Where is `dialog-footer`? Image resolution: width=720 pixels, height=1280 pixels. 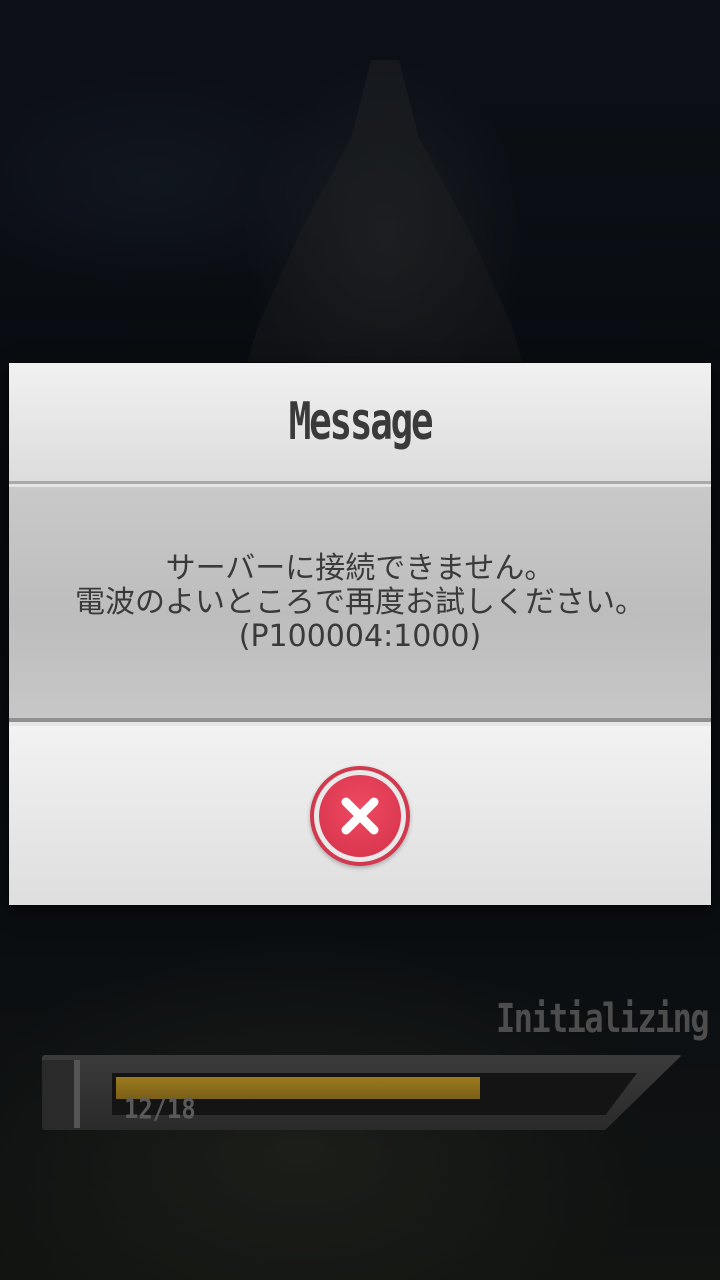 dialog-footer is located at coordinates (360, 815).